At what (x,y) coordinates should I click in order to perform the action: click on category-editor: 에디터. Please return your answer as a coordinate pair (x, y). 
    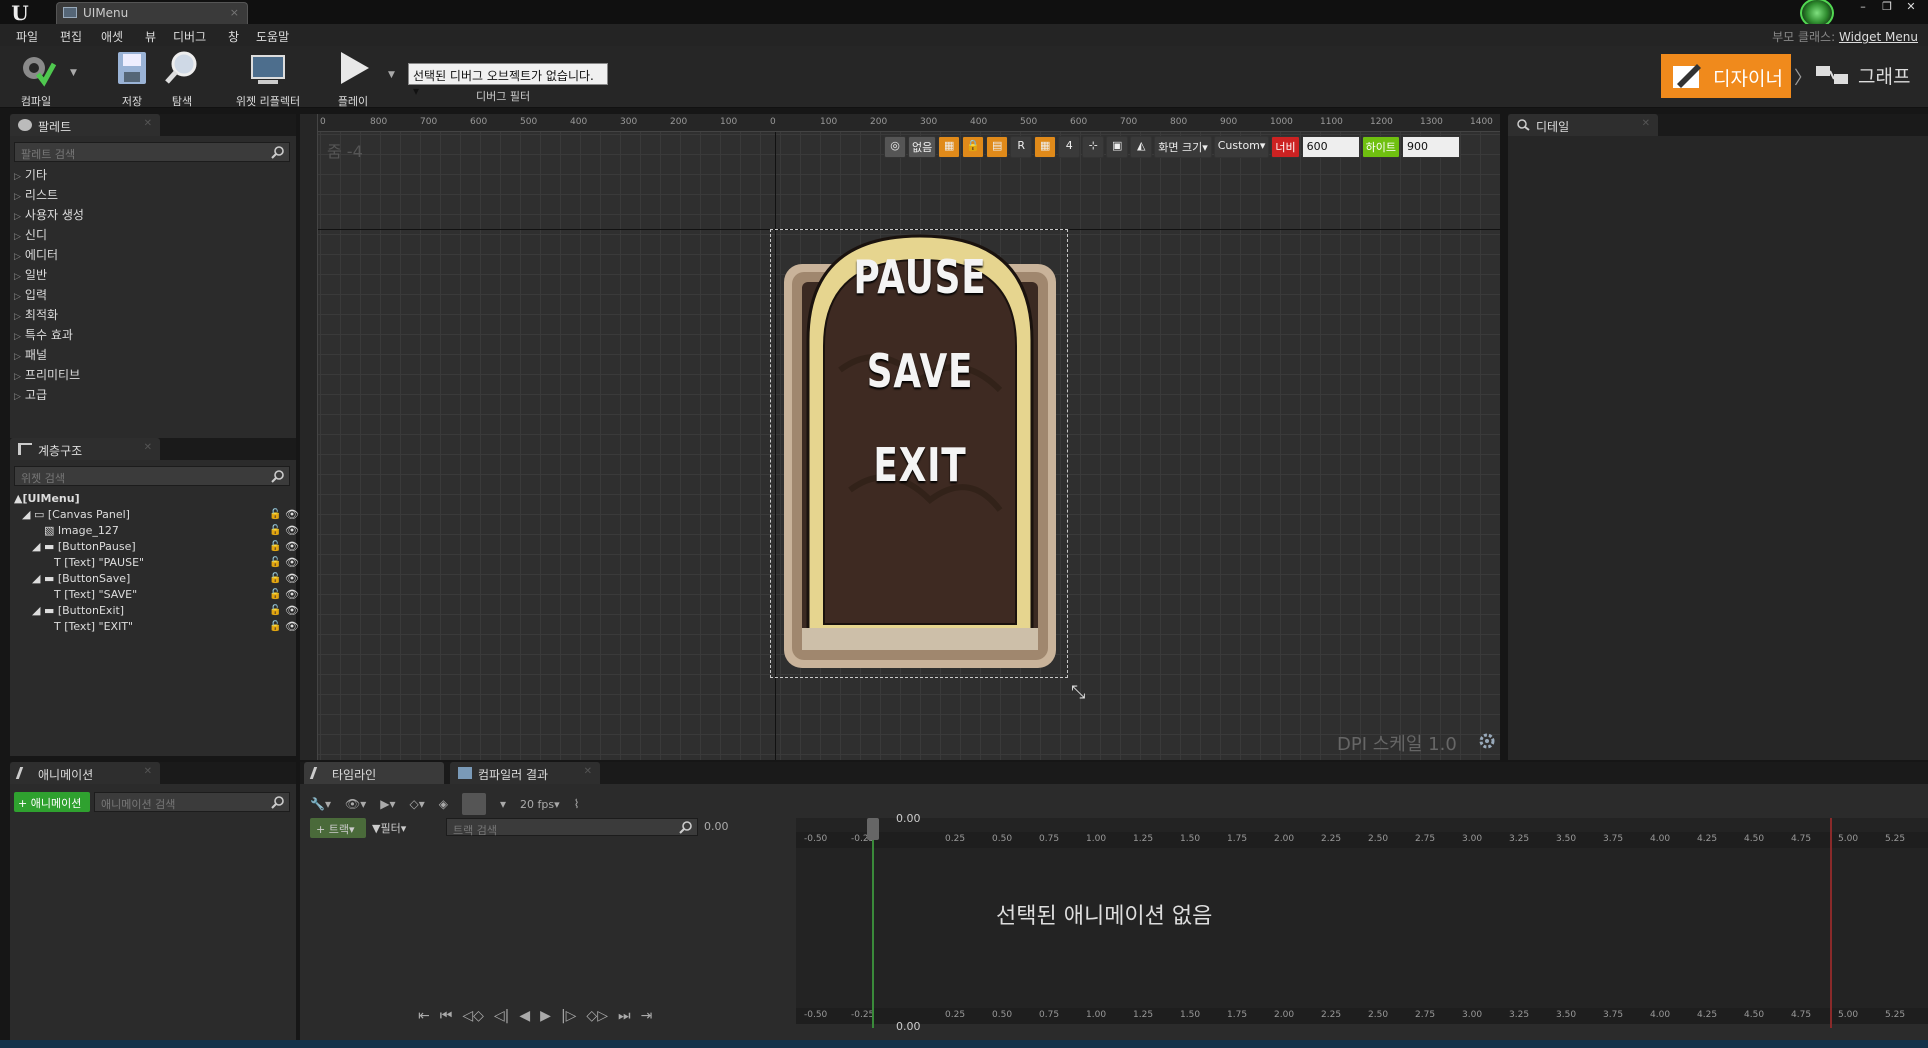
    Looking at the image, I should click on (36, 254).